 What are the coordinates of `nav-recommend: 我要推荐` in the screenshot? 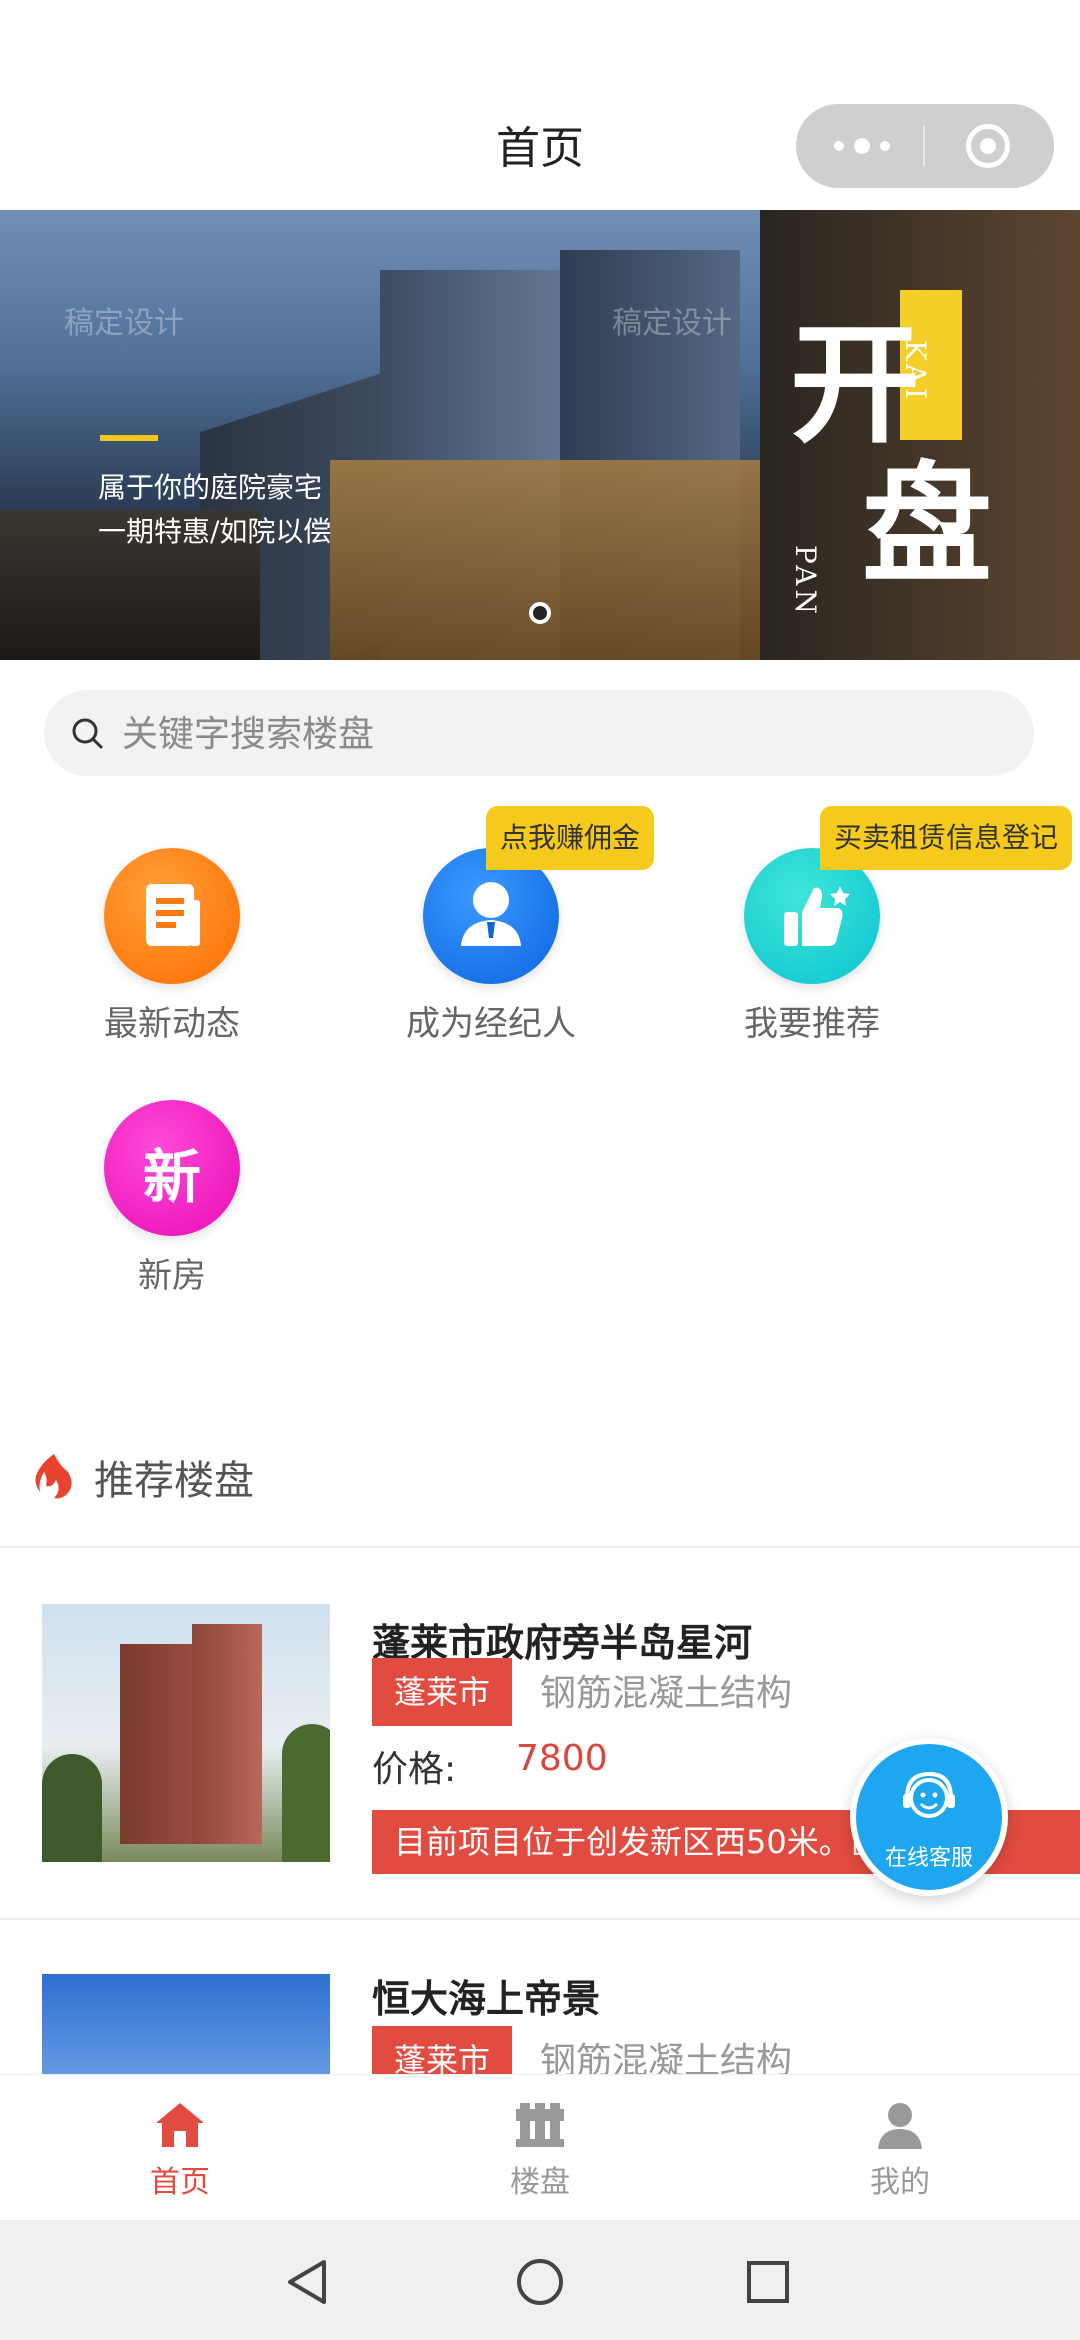 It's located at (812, 946).